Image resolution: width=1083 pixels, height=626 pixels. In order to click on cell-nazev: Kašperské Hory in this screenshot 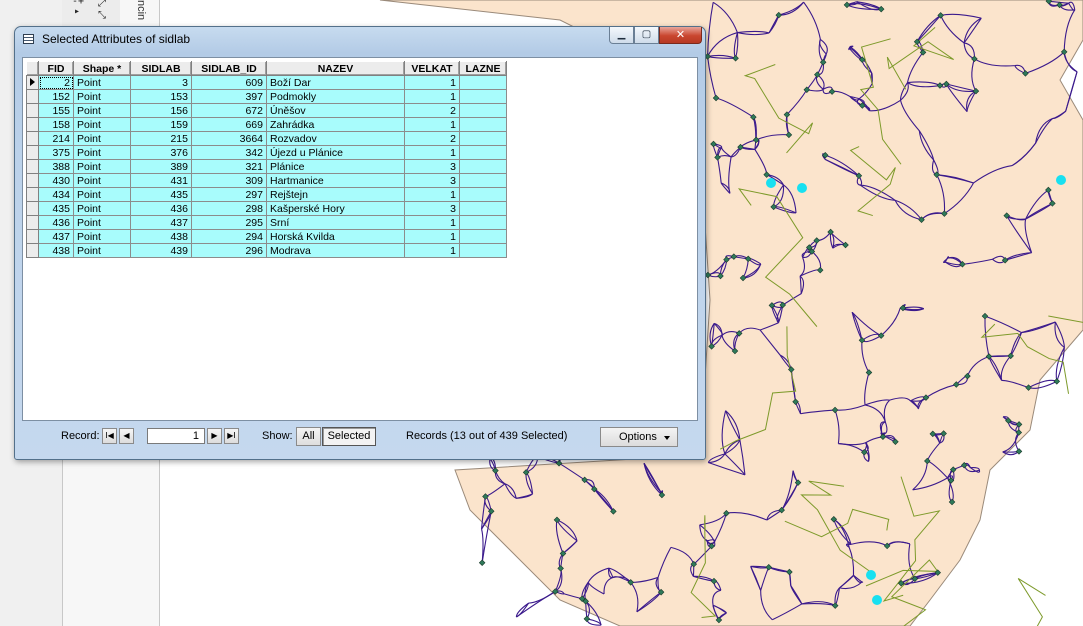, I will do `click(335, 208)`.